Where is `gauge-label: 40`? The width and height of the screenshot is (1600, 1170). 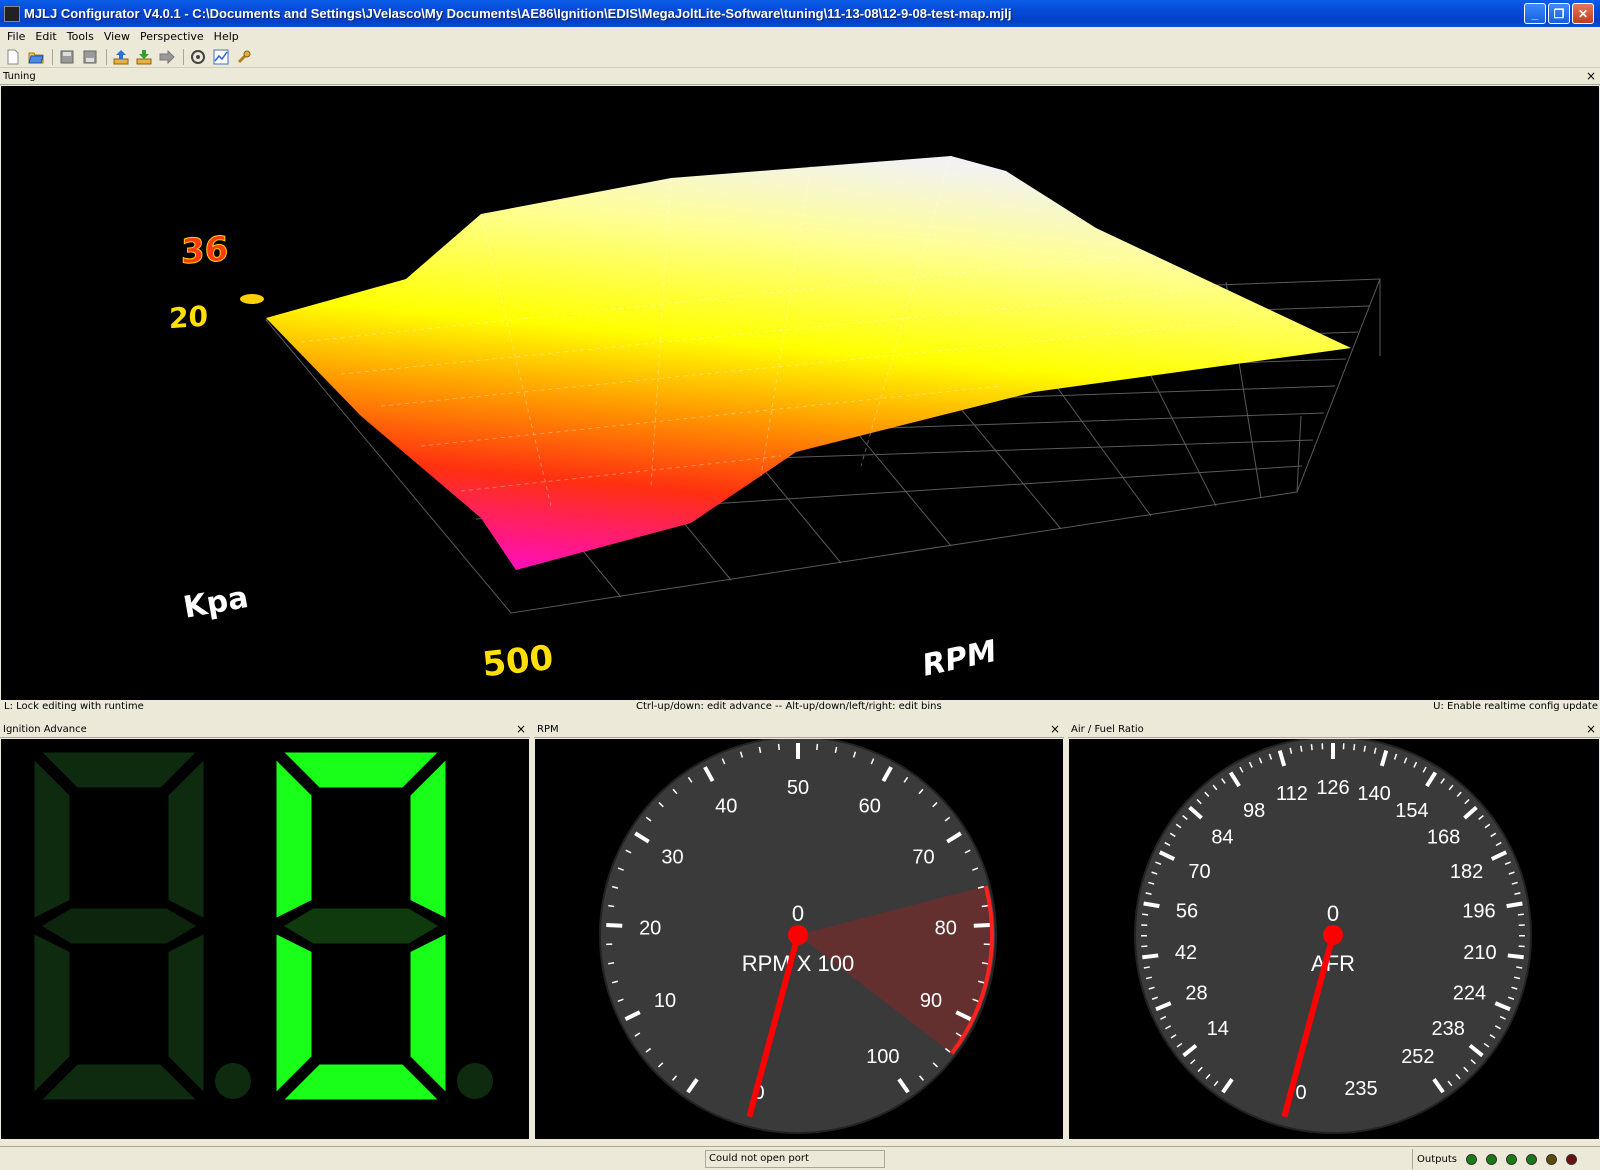
gauge-label: 40 is located at coordinates (726, 807).